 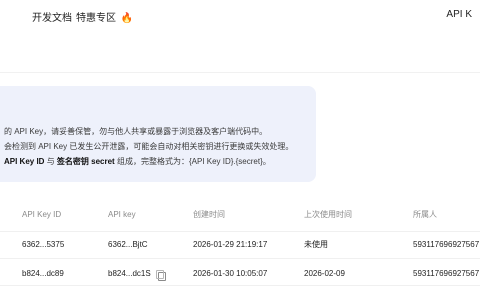 I want to click on top-navbar: 开发文档 特惠专区 🔥 API K, so click(x=240, y=16).